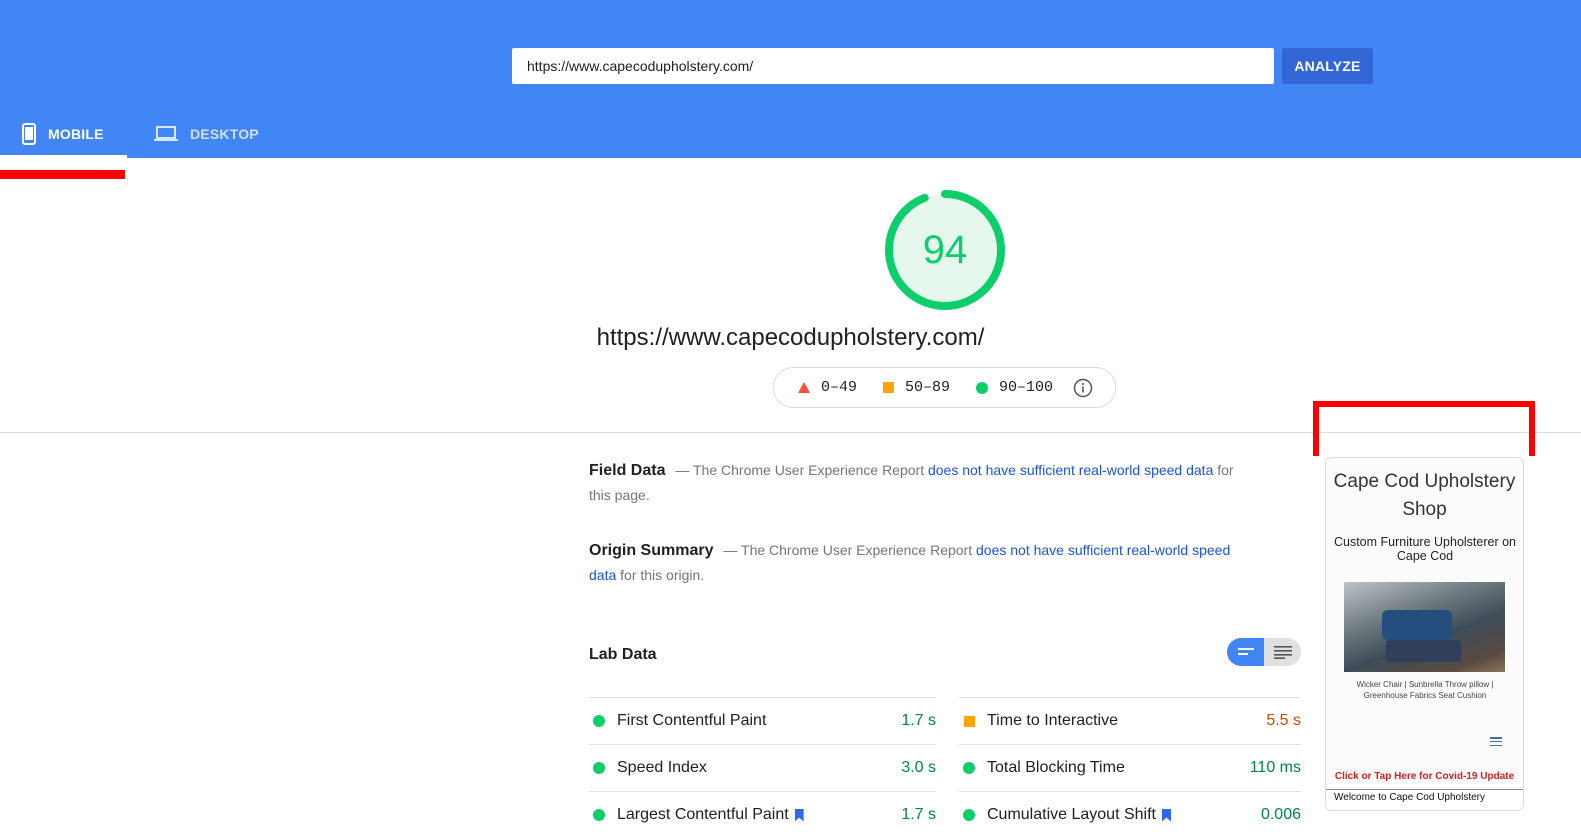  Describe the element at coordinates (627, 470) in the screenshot. I see `field-data-title: Field Data` at that location.